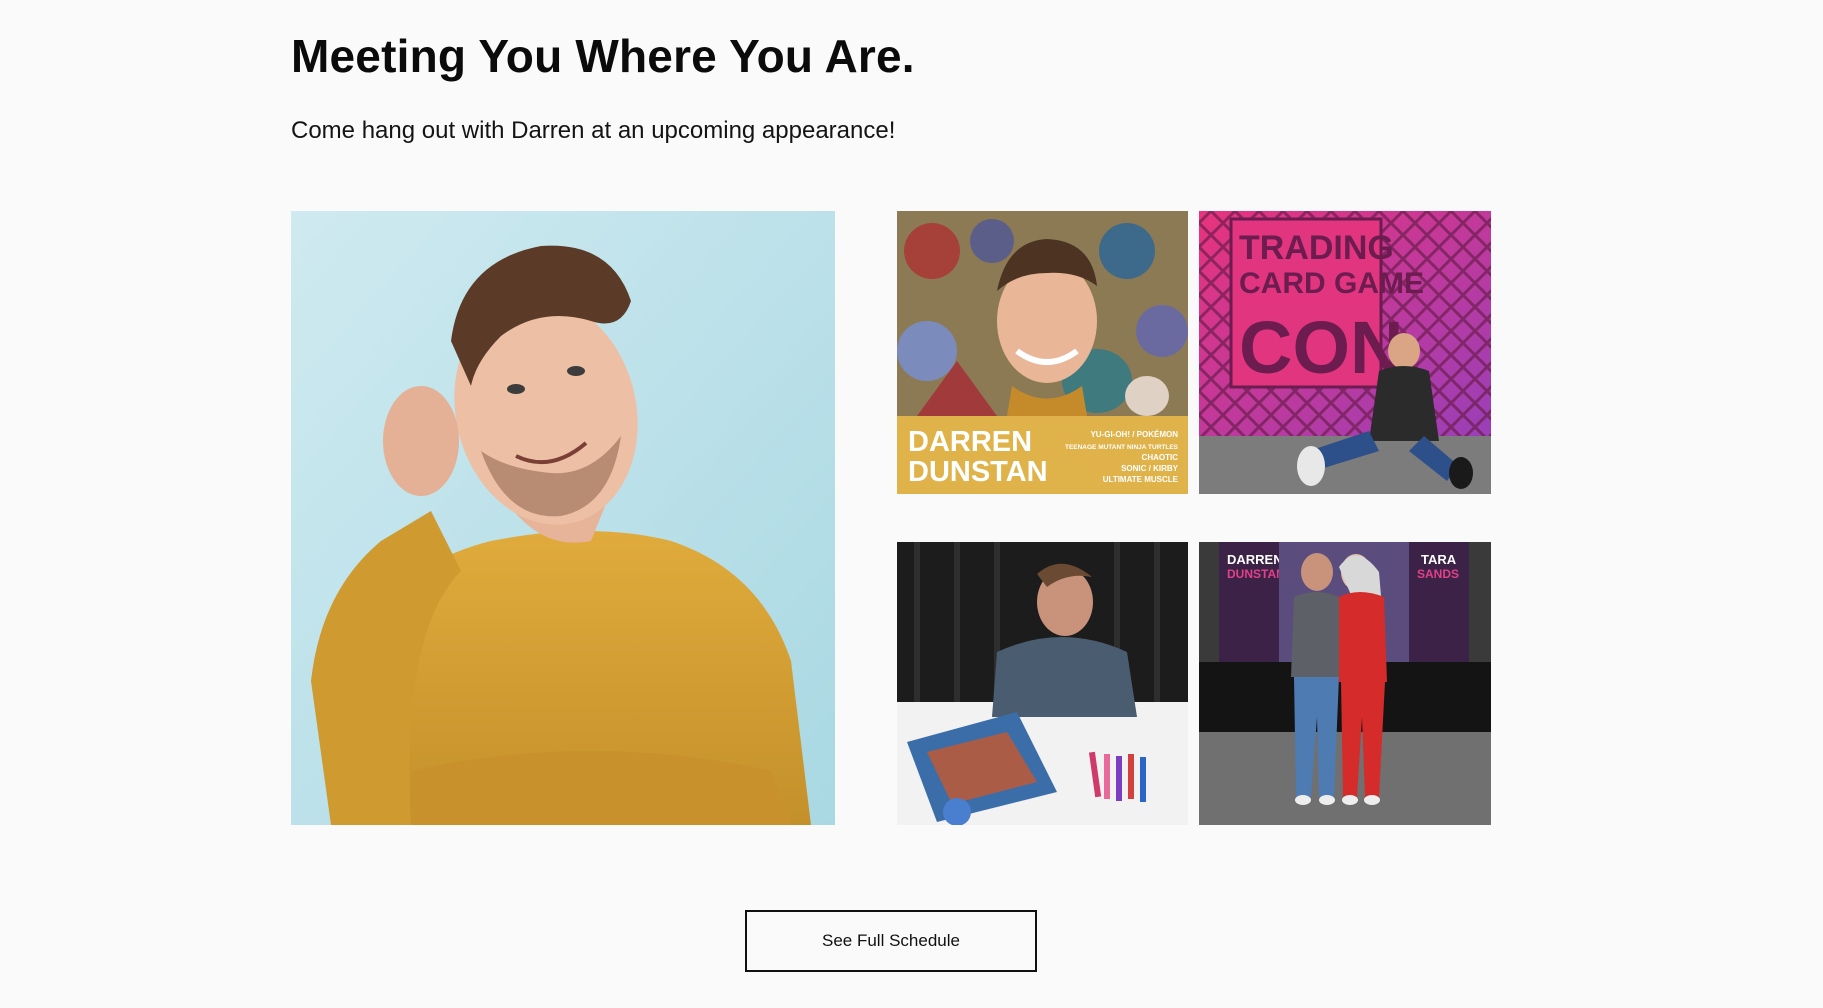  Describe the element at coordinates (1255, 559) in the screenshot. I see `booth-sign-left-line1: DARREN` at that location.